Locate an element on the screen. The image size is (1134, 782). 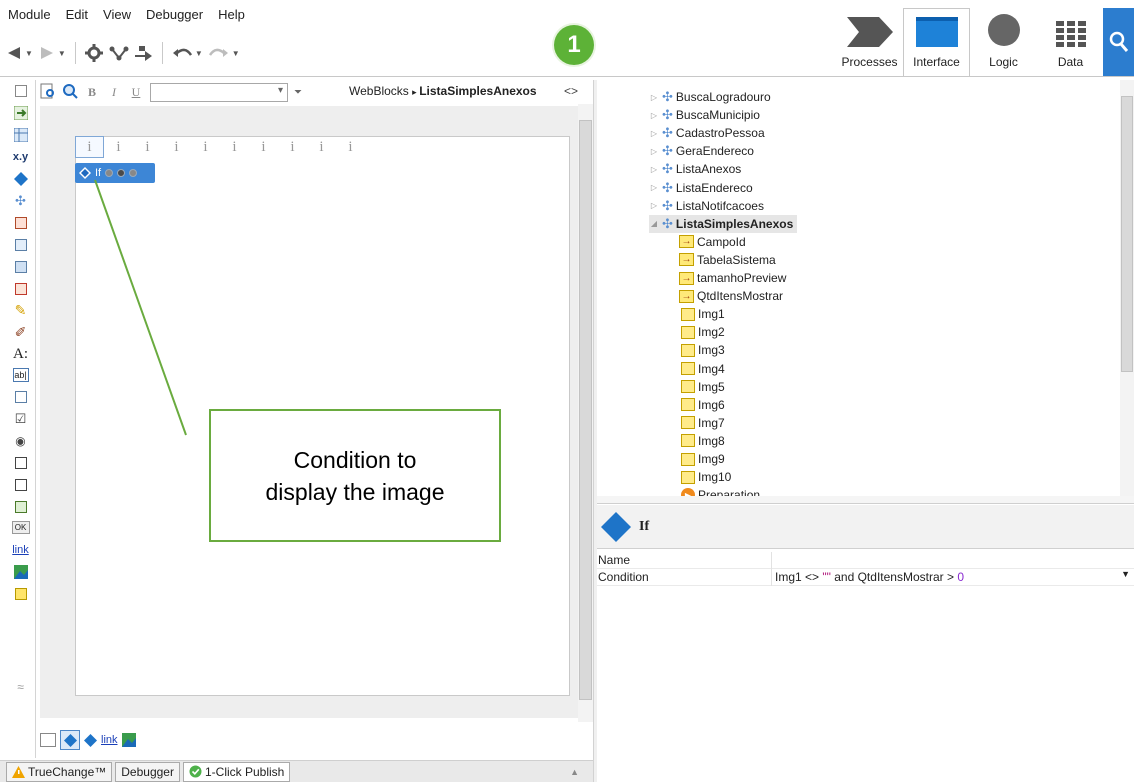
collapse-panel-button: <> is located at coordinates (571, 91).